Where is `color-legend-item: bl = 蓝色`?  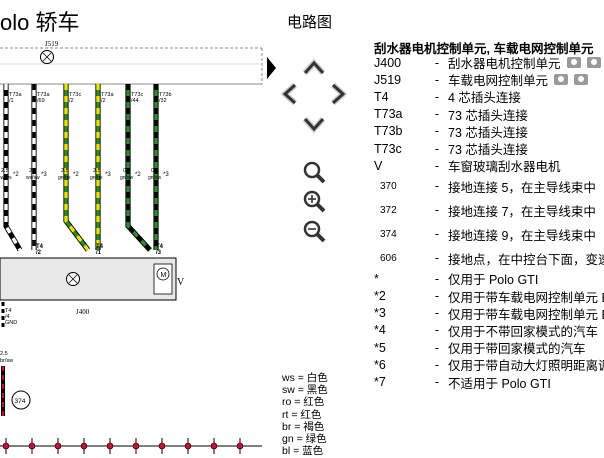 color-legend-item: bl = 蓝色 is located at coordinates (303, 451).